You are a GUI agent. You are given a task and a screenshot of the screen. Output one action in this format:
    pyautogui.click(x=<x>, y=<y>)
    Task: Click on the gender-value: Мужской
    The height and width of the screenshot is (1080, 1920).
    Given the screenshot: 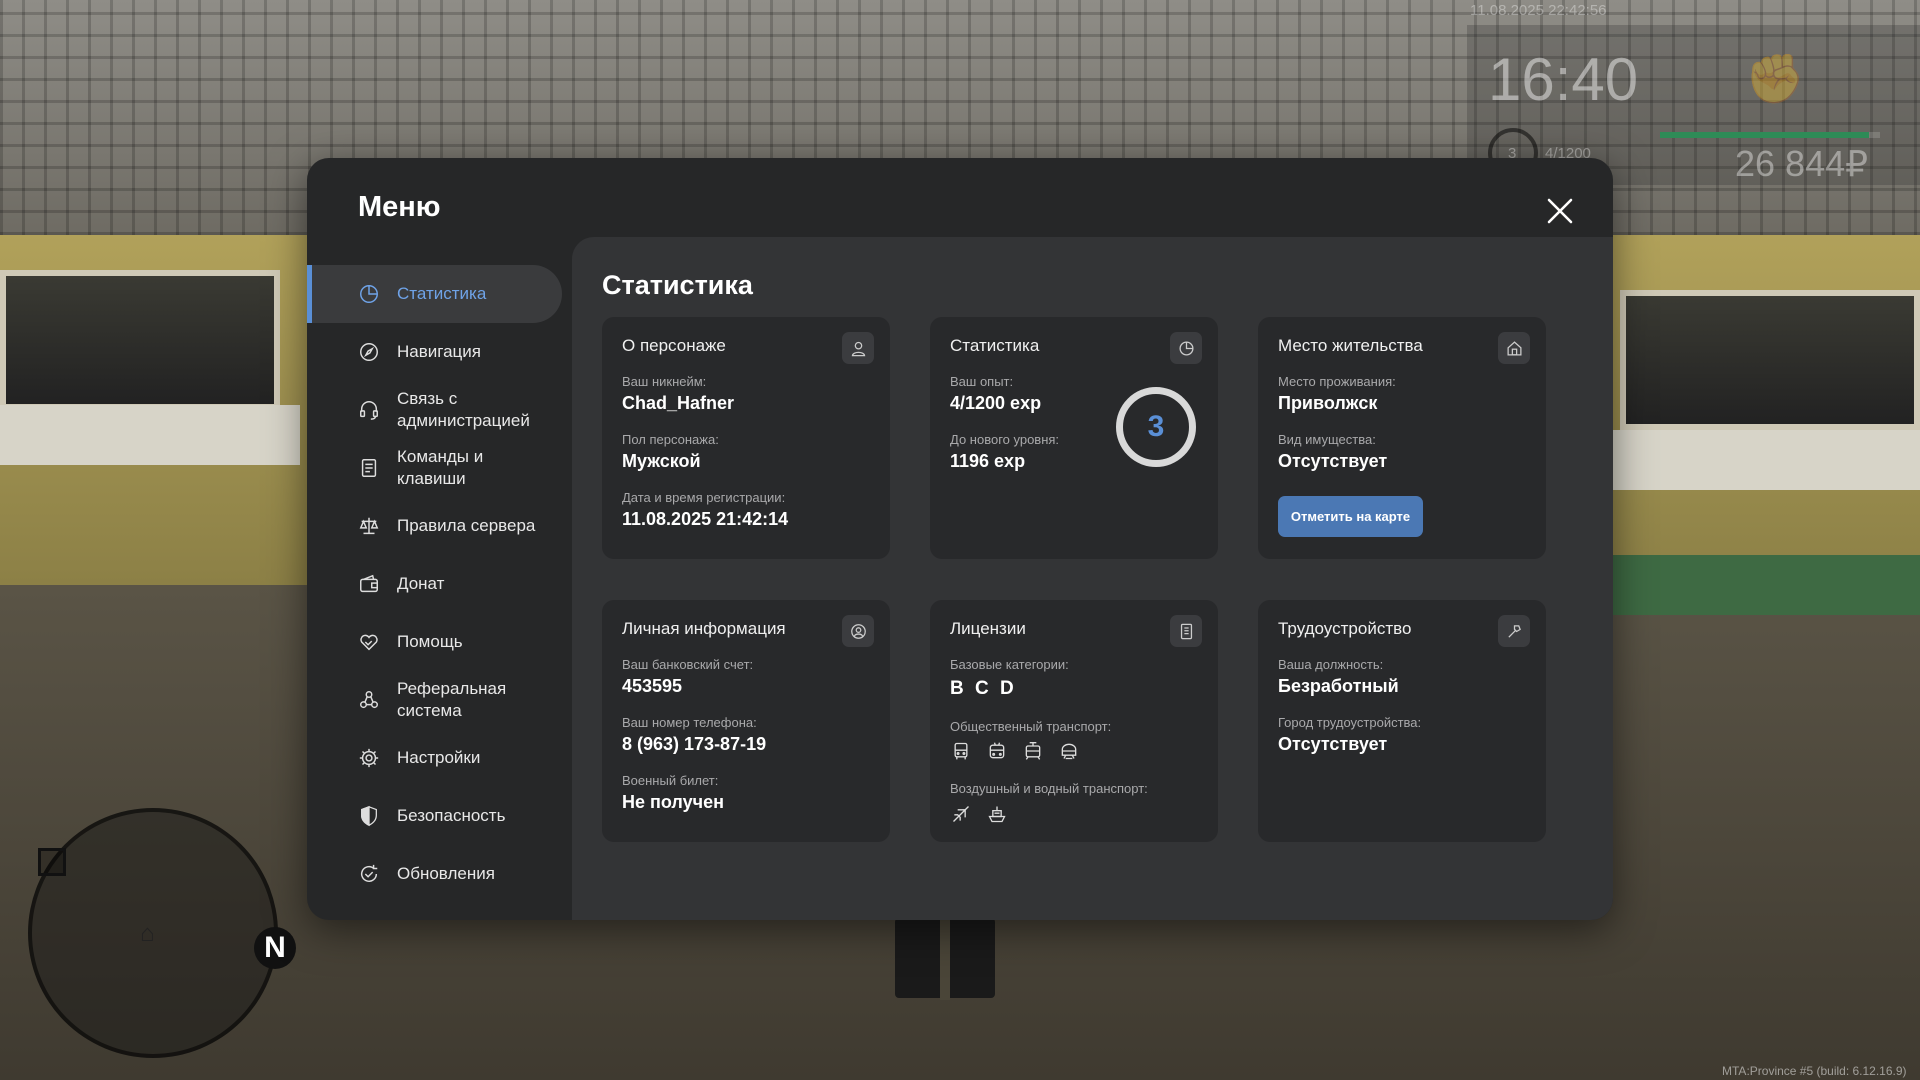 What is the action you would take?
    pyautogui.click(x=661, y=461)
    